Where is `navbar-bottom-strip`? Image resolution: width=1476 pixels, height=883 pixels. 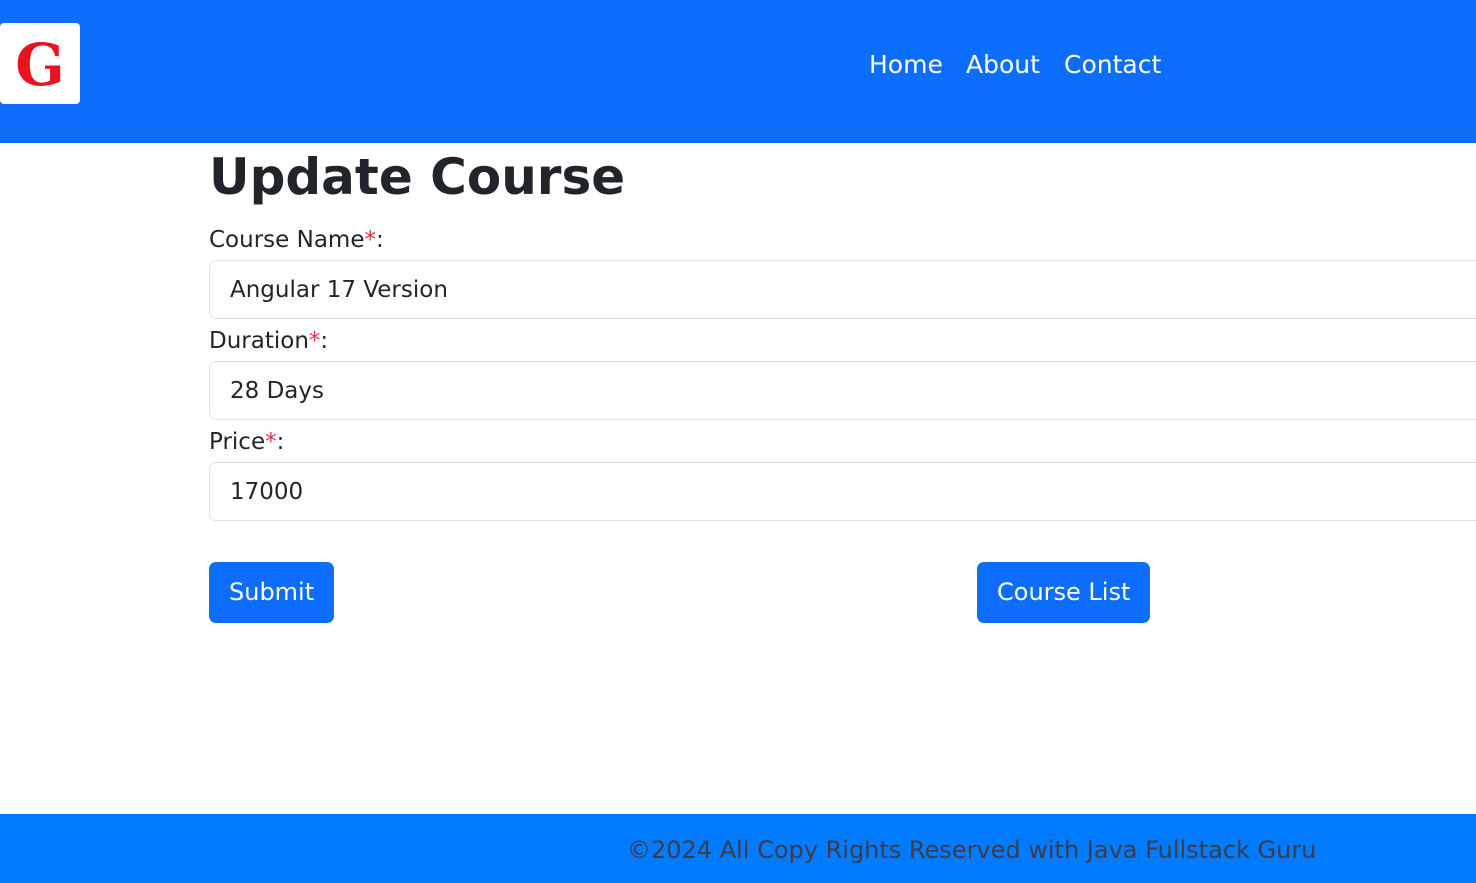 navbar-bottom-strip is located at coordinates (738, 135).